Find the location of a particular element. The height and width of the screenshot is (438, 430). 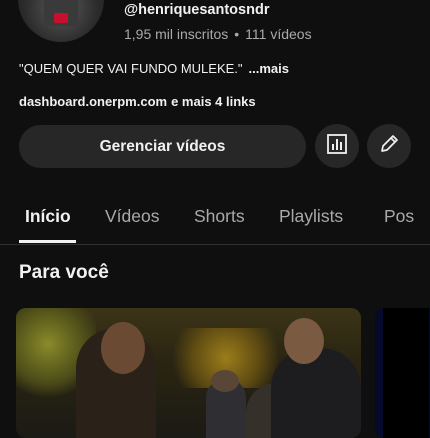

more-links: e mais 4 links is located at coordinates (213, 101).